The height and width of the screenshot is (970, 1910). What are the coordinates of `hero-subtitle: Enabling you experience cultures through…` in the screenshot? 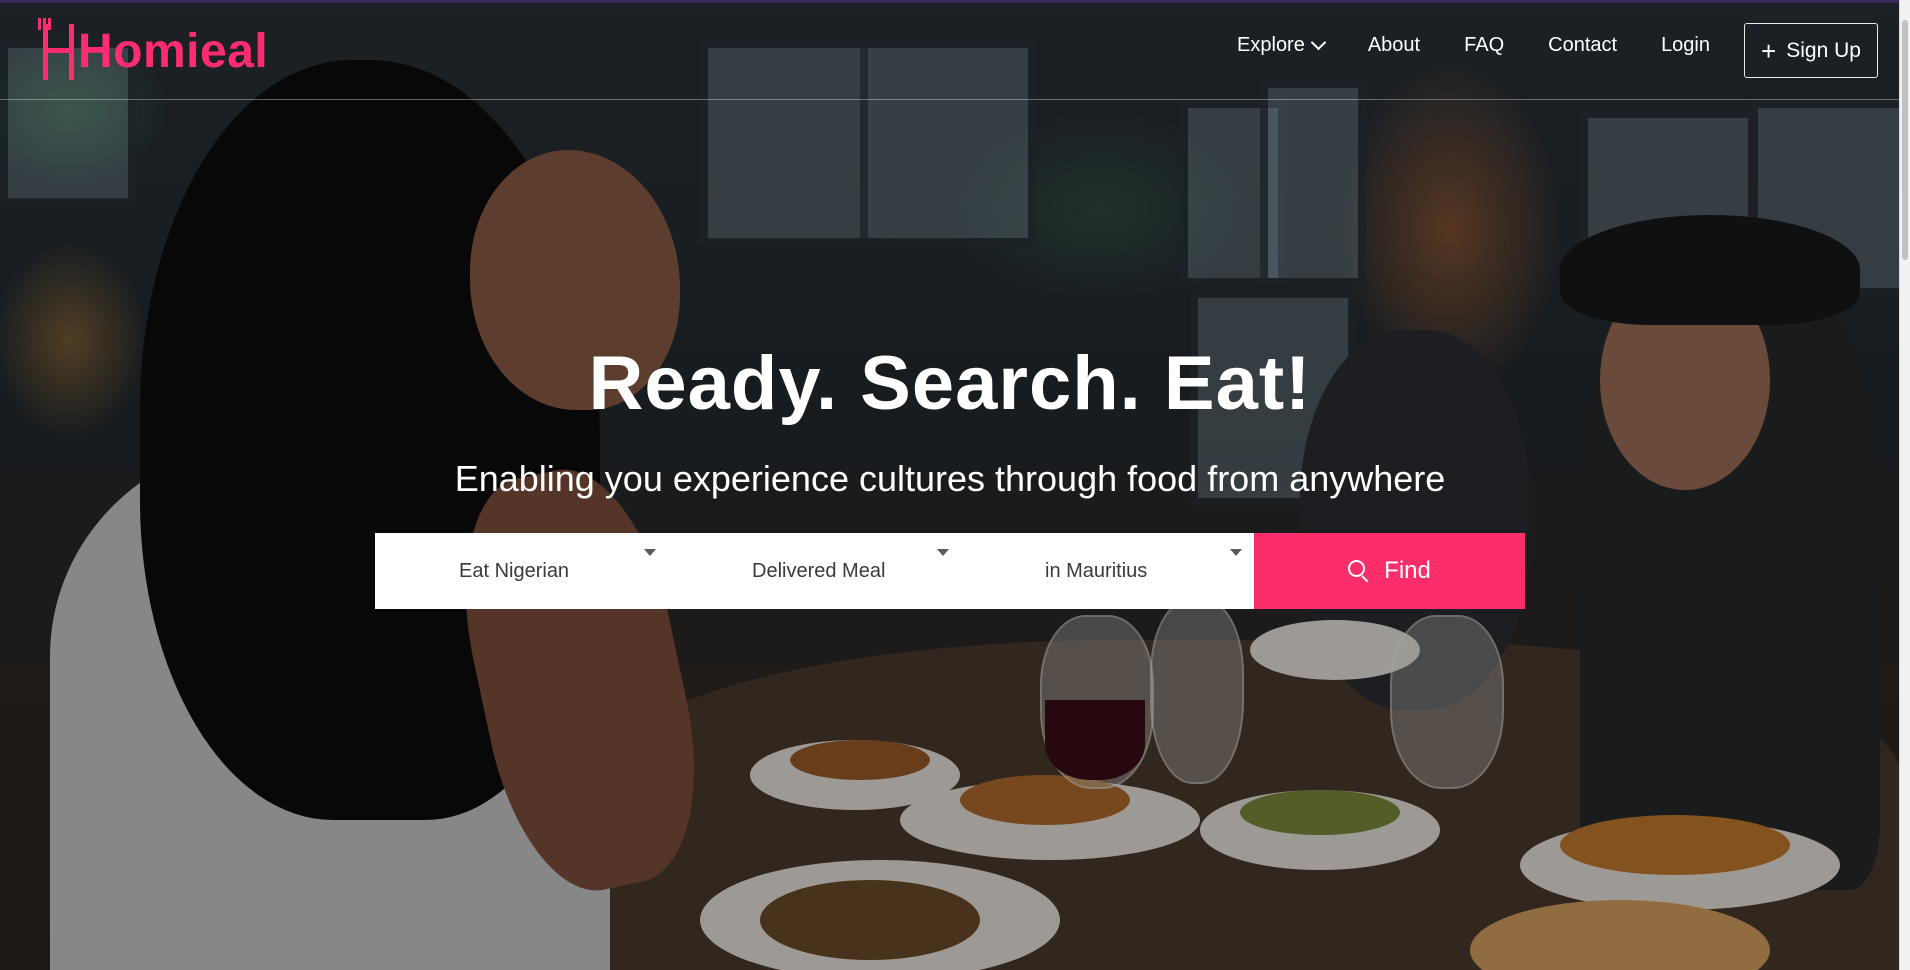 It's located at (950, 478).